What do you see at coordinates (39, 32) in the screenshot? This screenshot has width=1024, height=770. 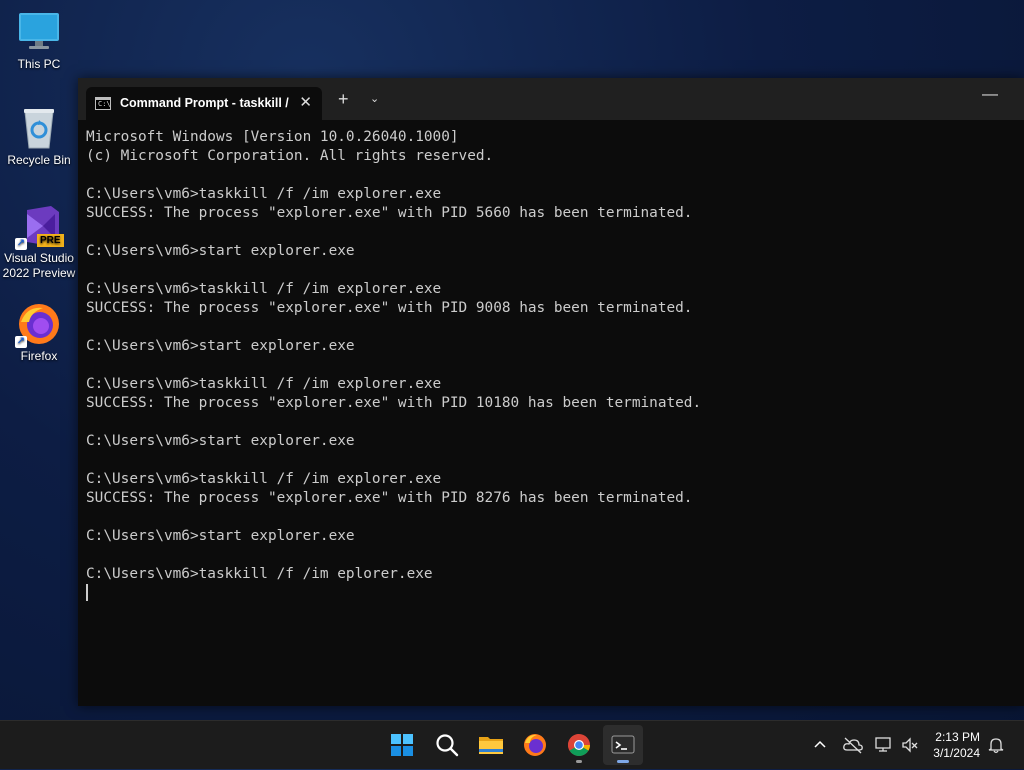 I see `monitor-icon` at bounding box center [39, 32].